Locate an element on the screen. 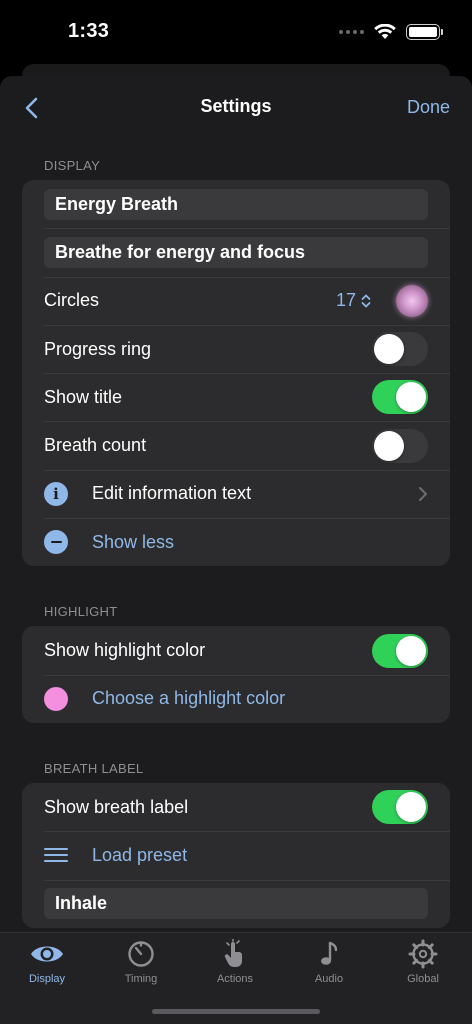 The width and height of the screenshot is (472, 1024). show-title-toggle is located at coordinates (400, 397).